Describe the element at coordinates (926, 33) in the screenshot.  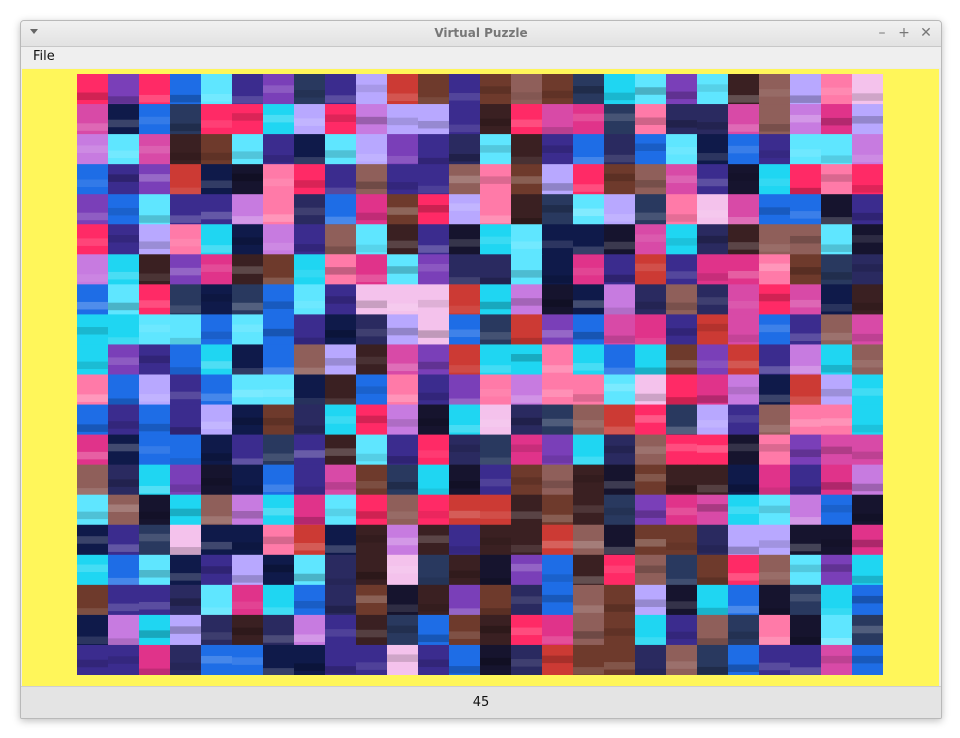
I see `close-icon: ✕` at that location.